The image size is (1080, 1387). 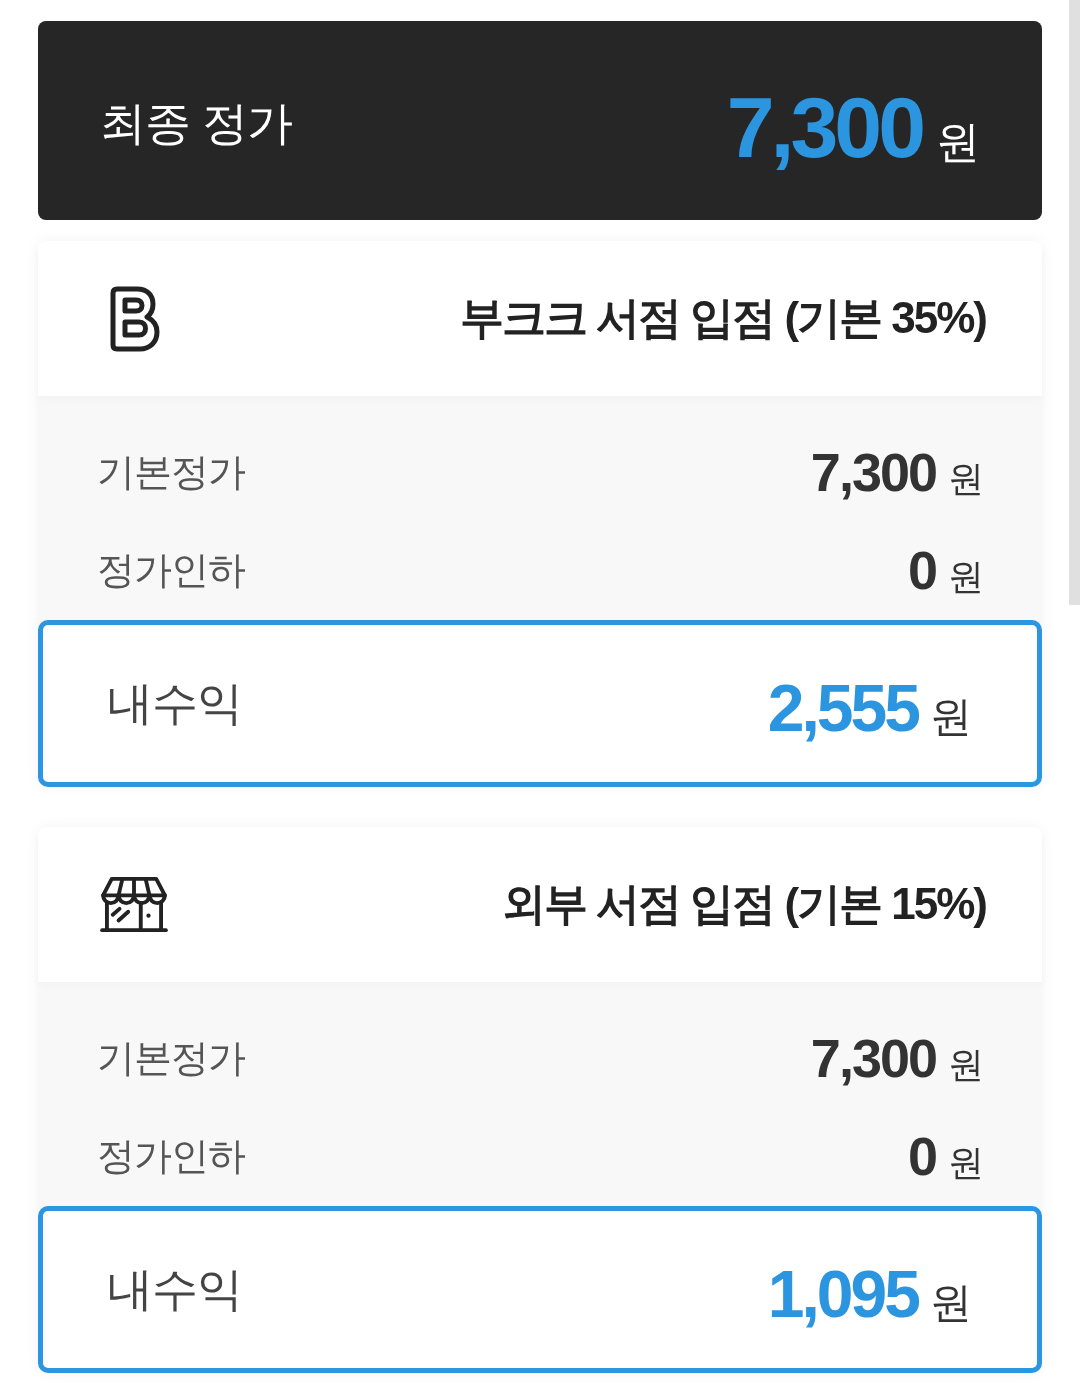 I want to click on earnings-amount: 1,095, so click(x=842, y=1293).